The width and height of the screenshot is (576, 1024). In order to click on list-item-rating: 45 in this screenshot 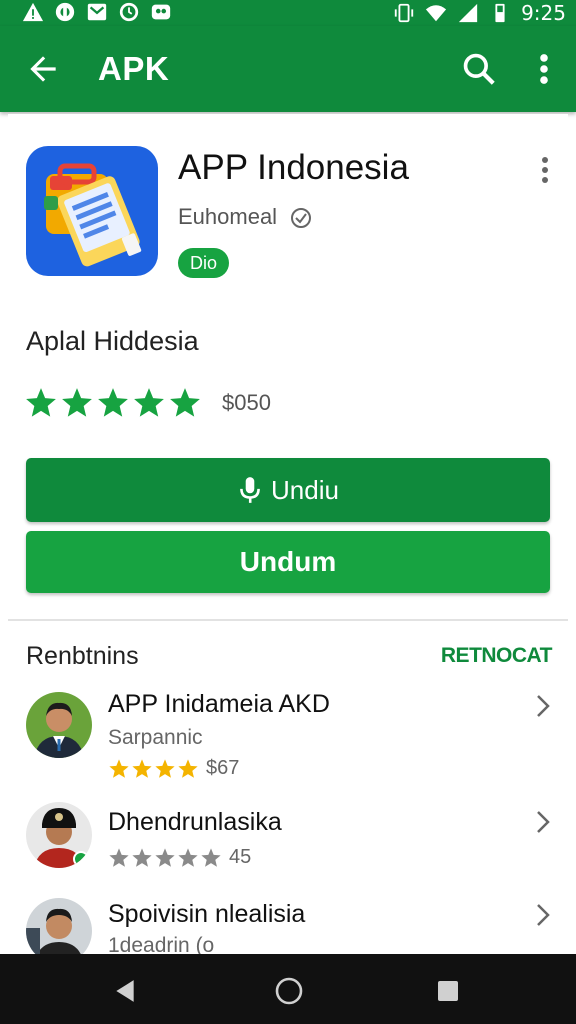, I will do `click(179, 857)`.